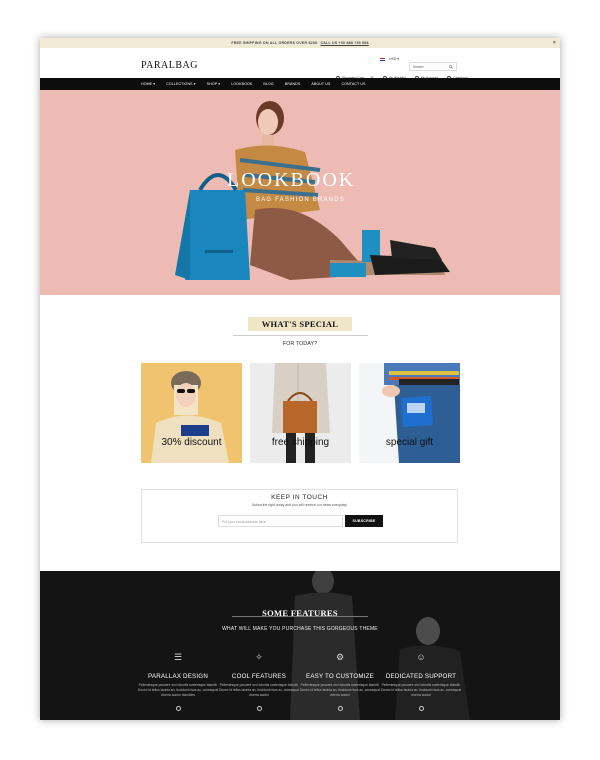  What do you see at coordinates (293, 84) in the screenshot?
I see `nav-brands: BRANDS` at bounding box center [293, 84].